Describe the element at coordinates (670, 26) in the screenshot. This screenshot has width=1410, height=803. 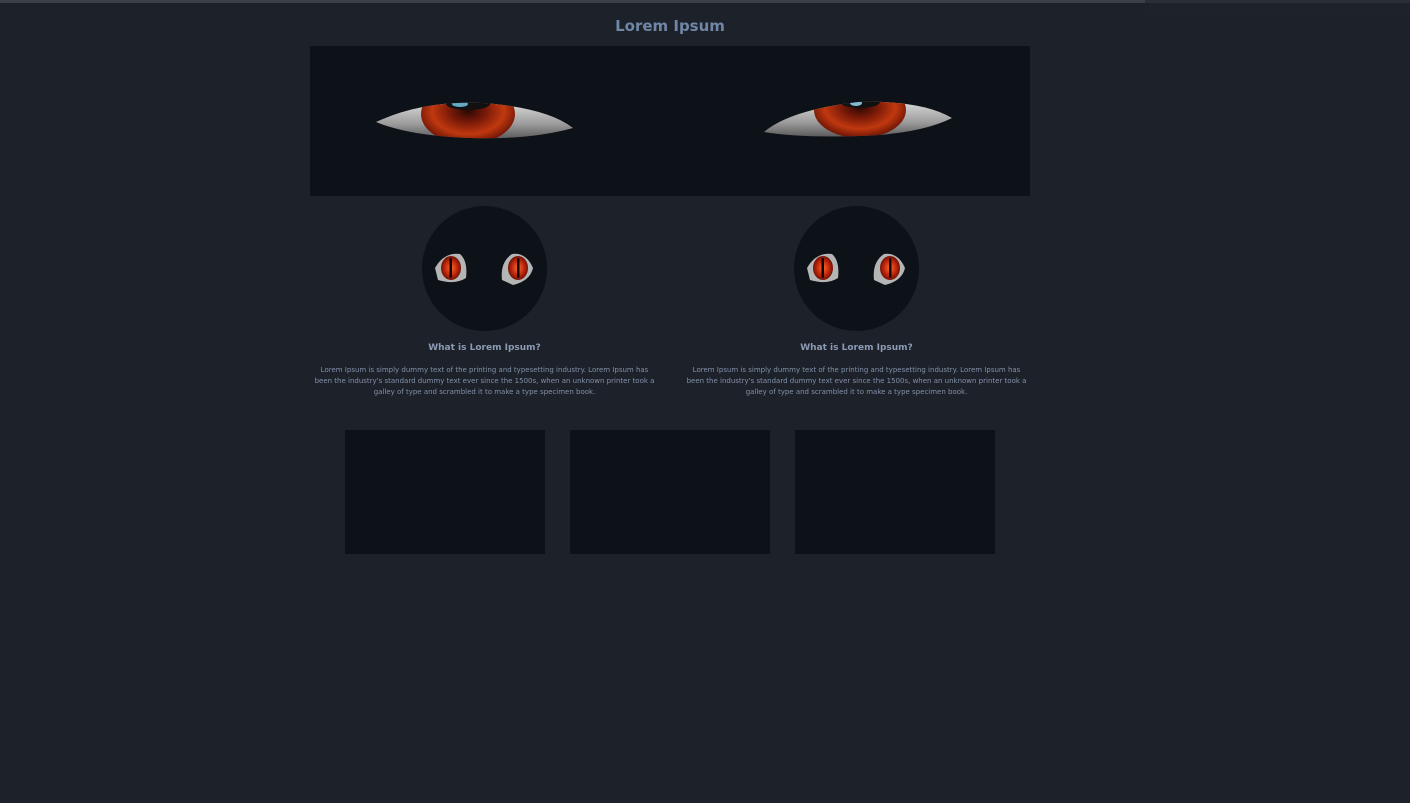
I see `page-title: Lorem Ipsum` at that location.